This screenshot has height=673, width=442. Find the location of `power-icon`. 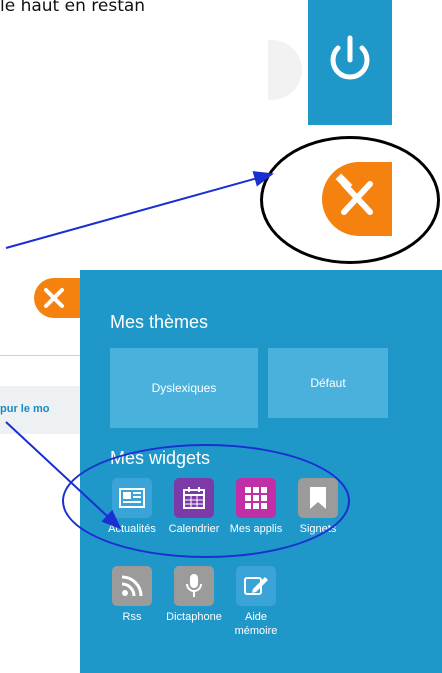

power-icon is located at coordinates (350, 57).